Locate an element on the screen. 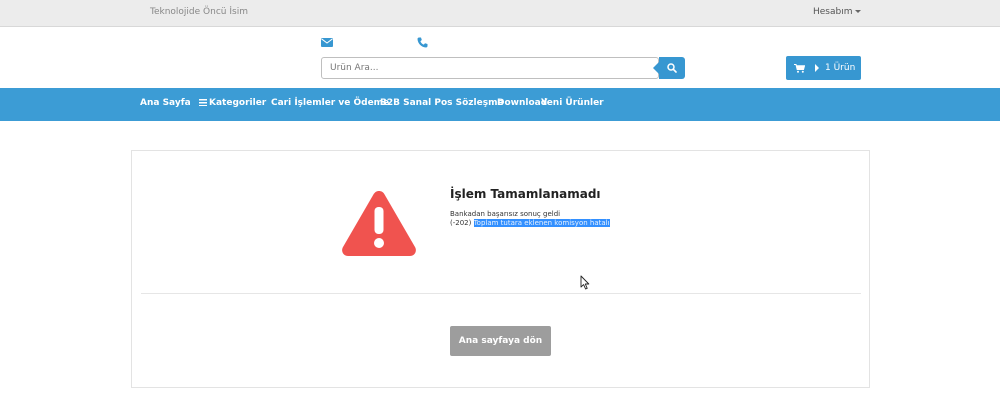 The width and height of the screenshot is (1000, 418). phone-icon is located at coordinates (422, 42).